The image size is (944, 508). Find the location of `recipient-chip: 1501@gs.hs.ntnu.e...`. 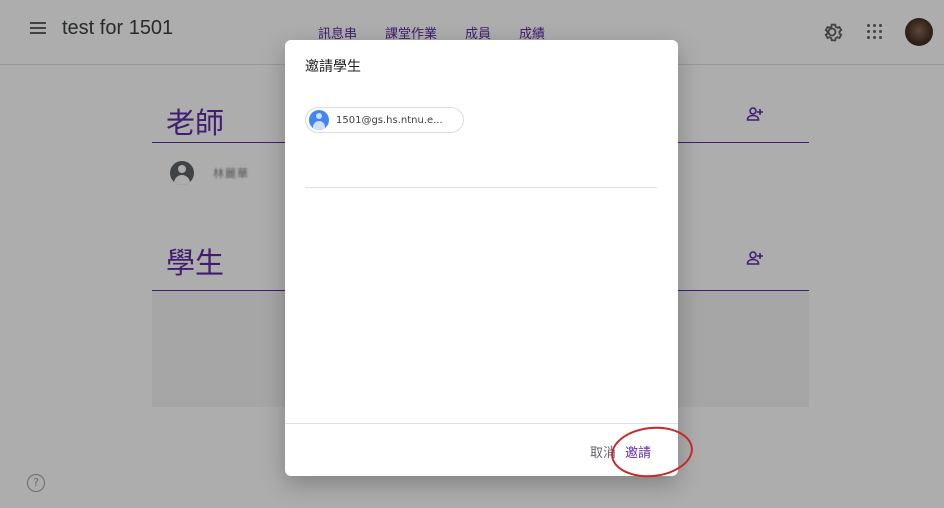

recipient-chip: 1501@gs.hs.ntnu.e... is located at coordinates (384, 120).